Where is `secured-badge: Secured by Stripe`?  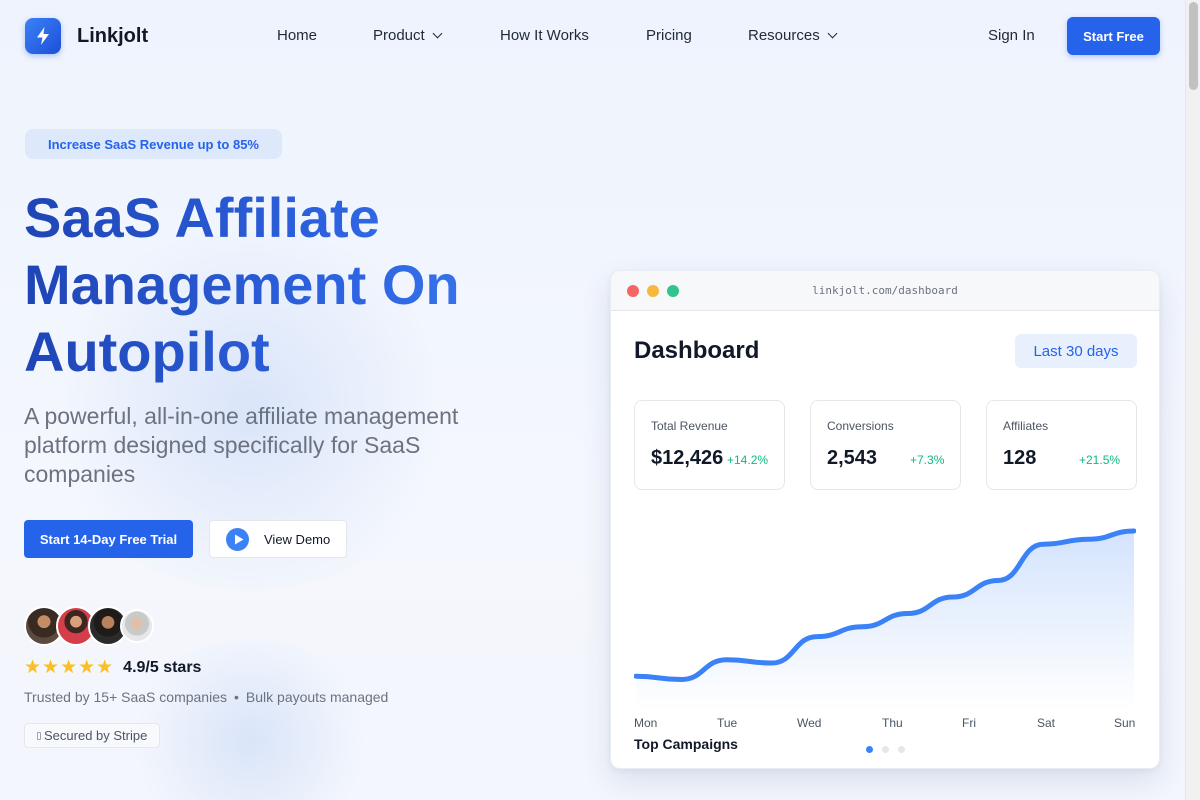 secured-badge: Secured by Stripe is located at coordinates (92, 735).